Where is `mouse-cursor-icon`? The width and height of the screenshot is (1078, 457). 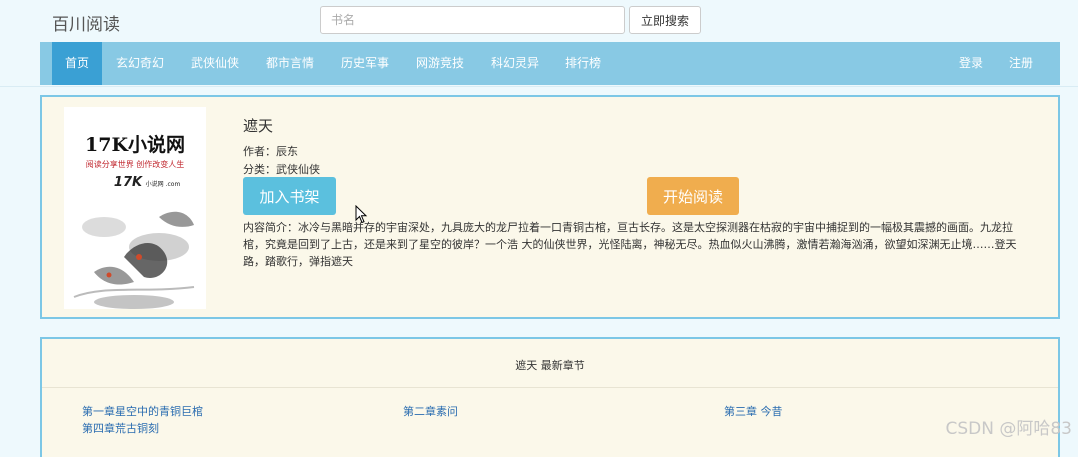 mouse-cursor-icon is located at coordinates (361, 214).